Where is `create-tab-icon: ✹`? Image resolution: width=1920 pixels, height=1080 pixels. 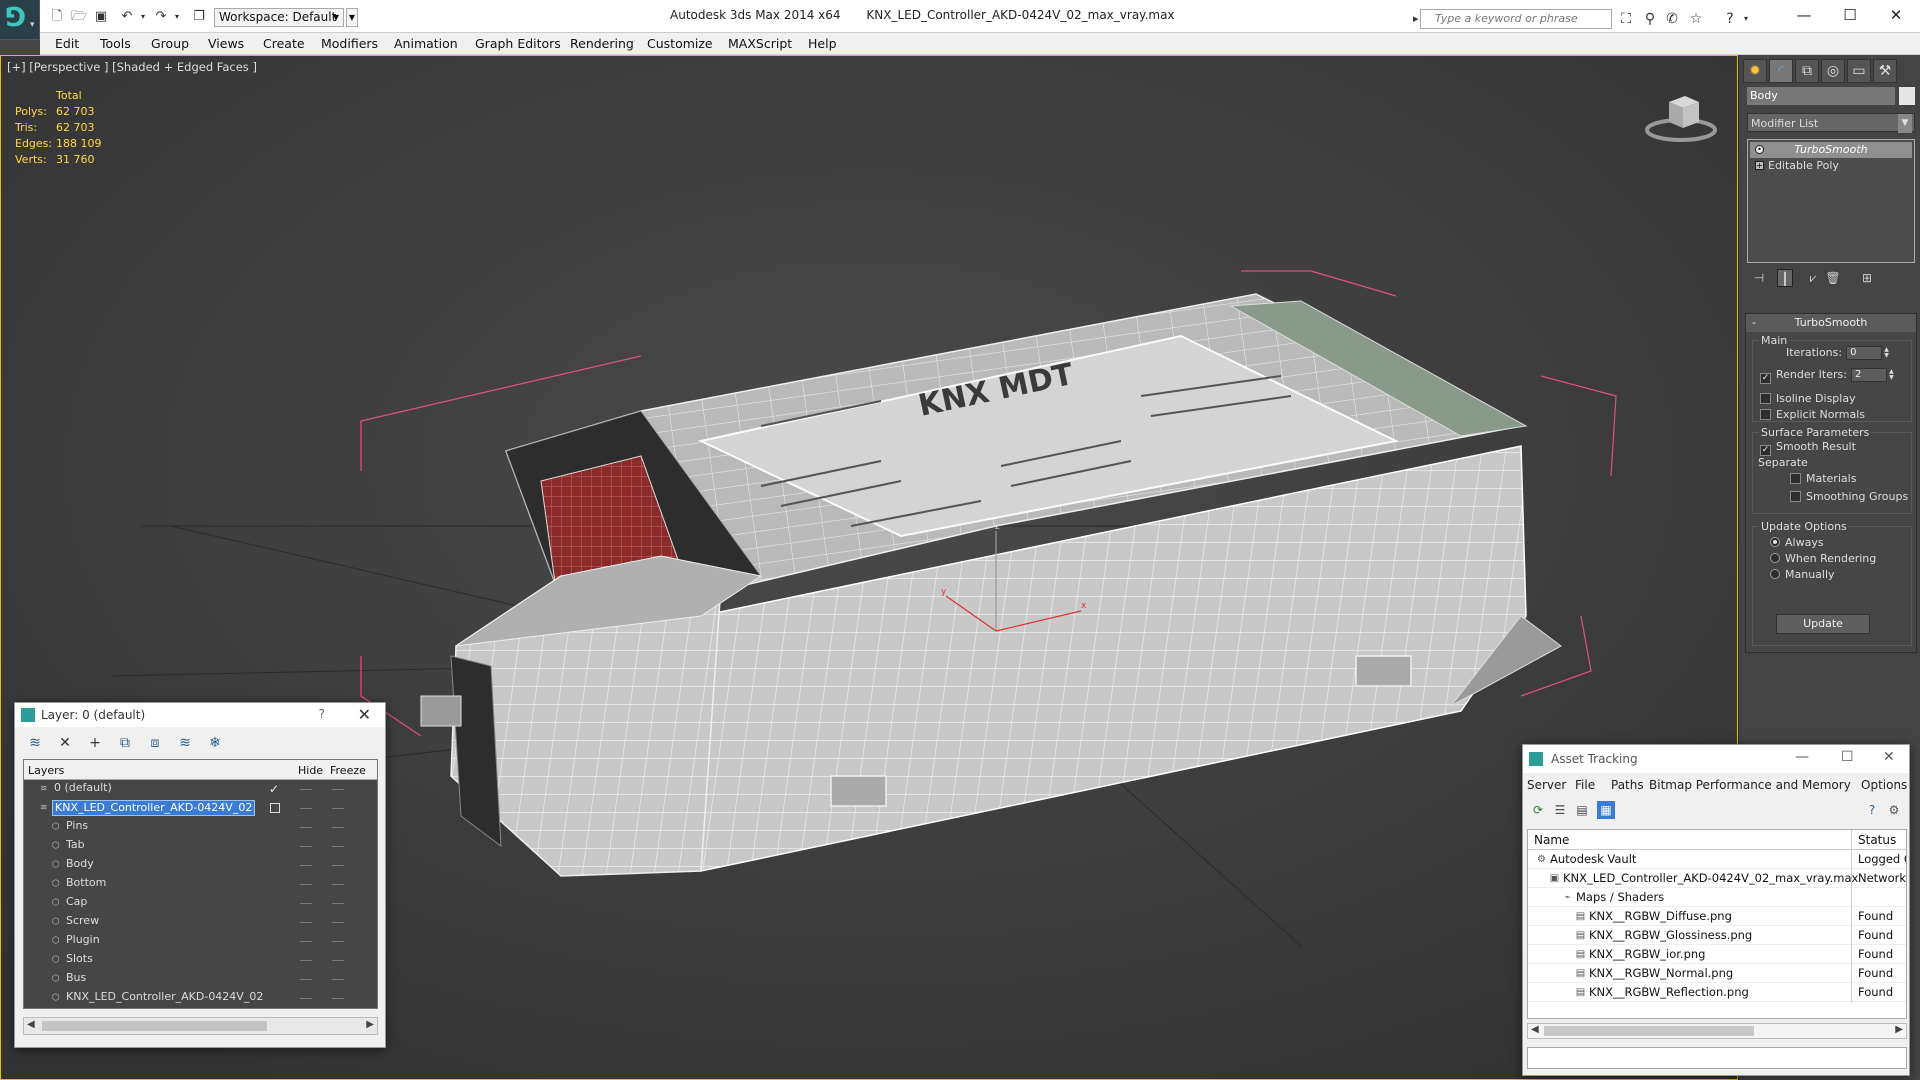 create-tab-icon: ✹ is located at coordinates (1755, 71).